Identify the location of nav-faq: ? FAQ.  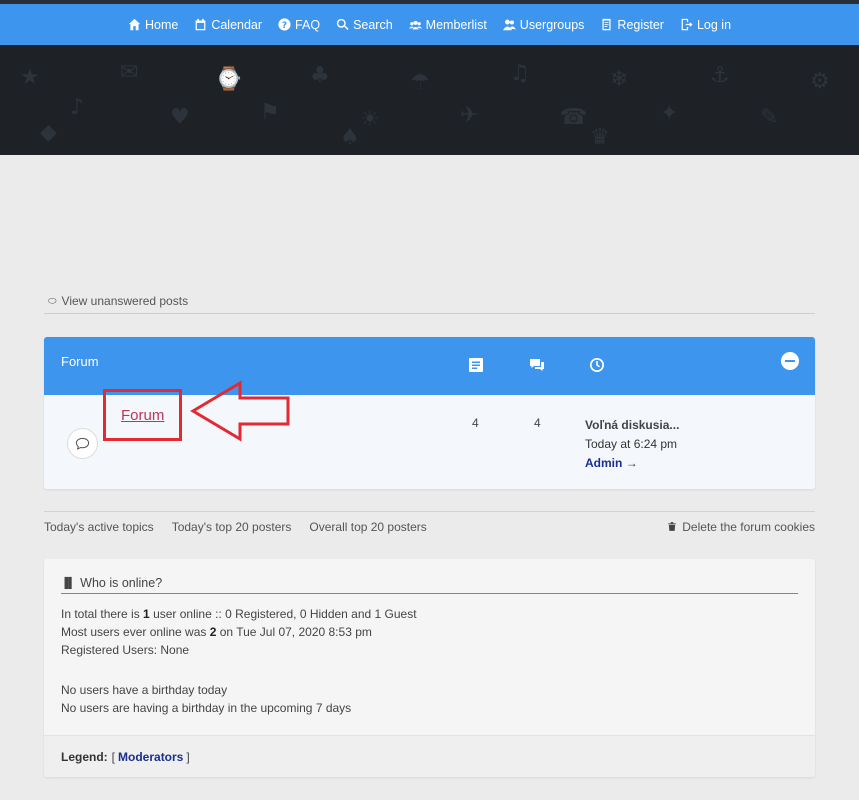
(299, 25).